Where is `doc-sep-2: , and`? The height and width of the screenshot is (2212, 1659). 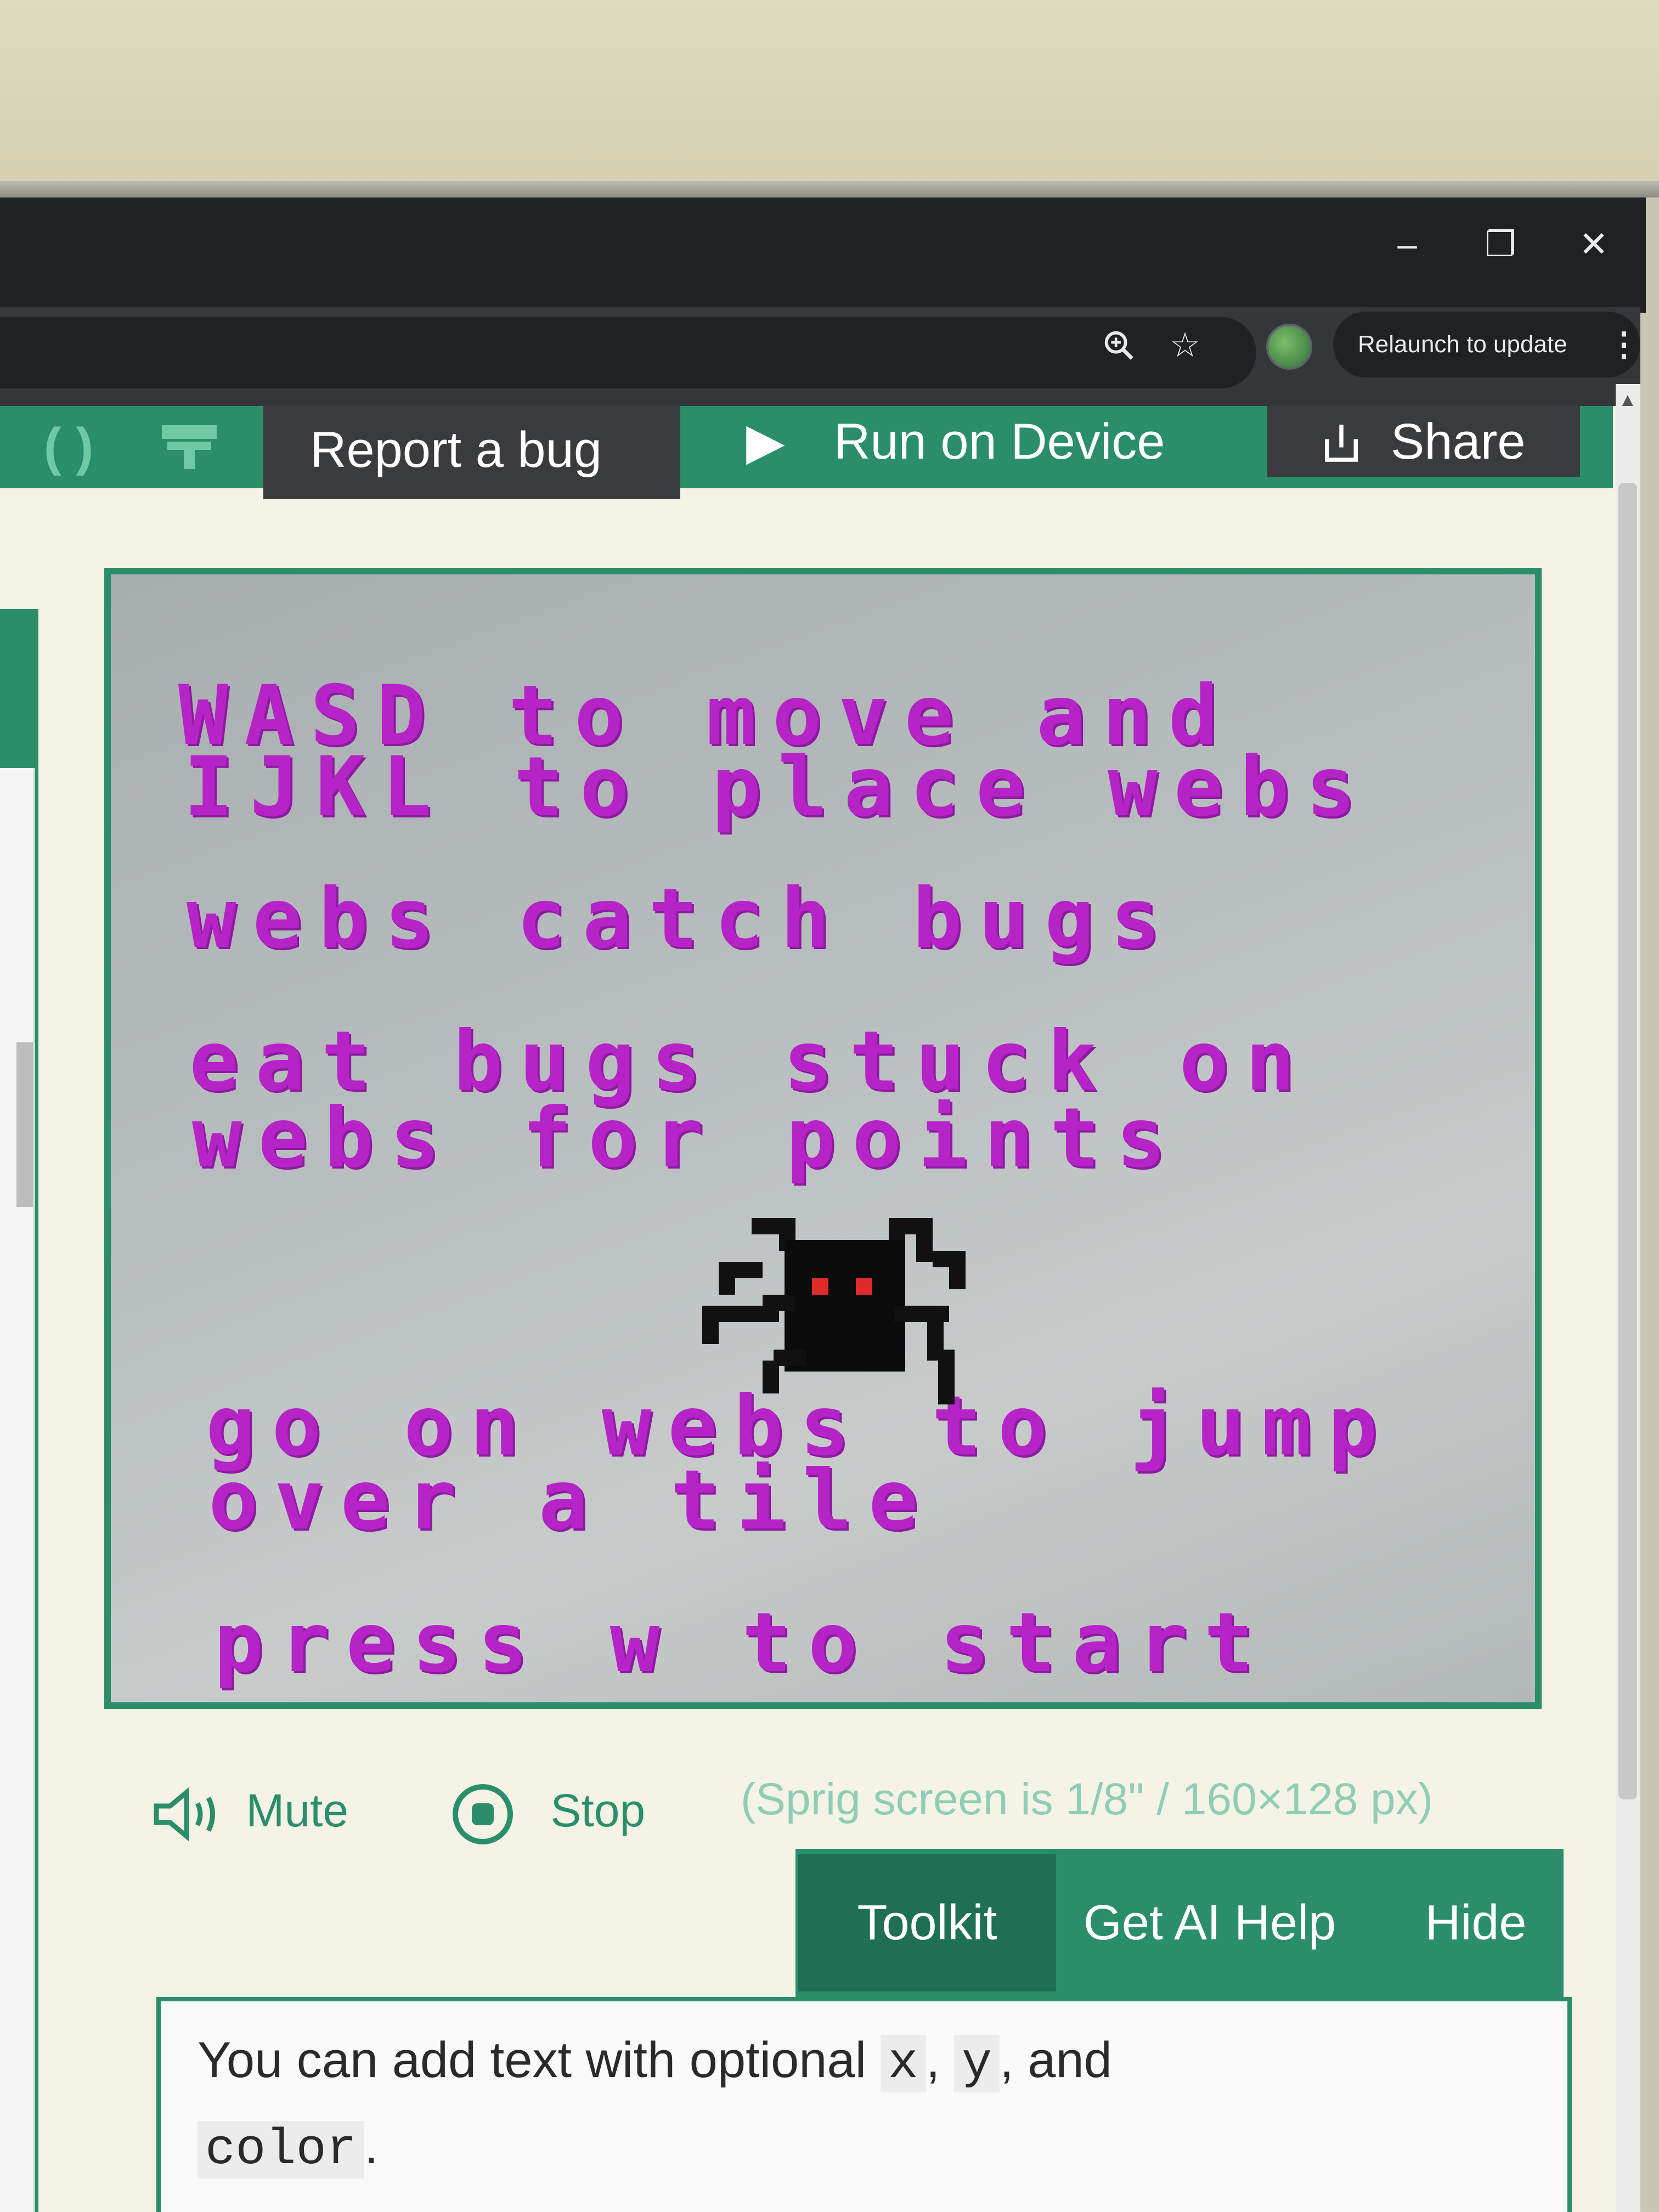
doc-sep-2: , and is located at coordinates (1056, 2060).